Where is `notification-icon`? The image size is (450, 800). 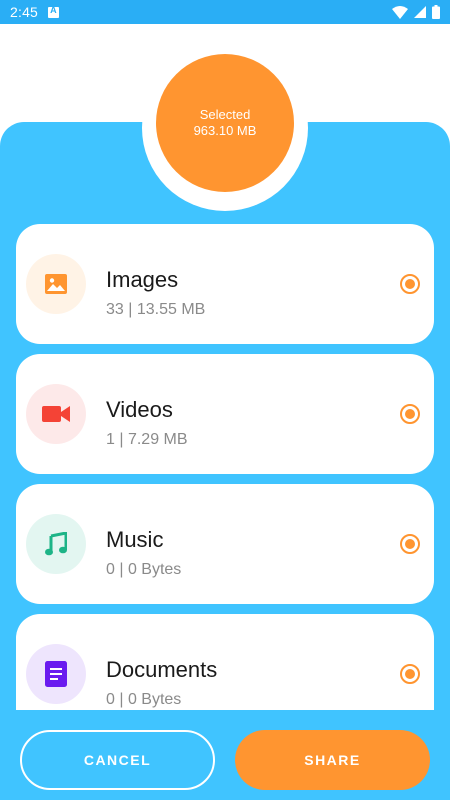
notification-icon is located at coordinates (54, 11).